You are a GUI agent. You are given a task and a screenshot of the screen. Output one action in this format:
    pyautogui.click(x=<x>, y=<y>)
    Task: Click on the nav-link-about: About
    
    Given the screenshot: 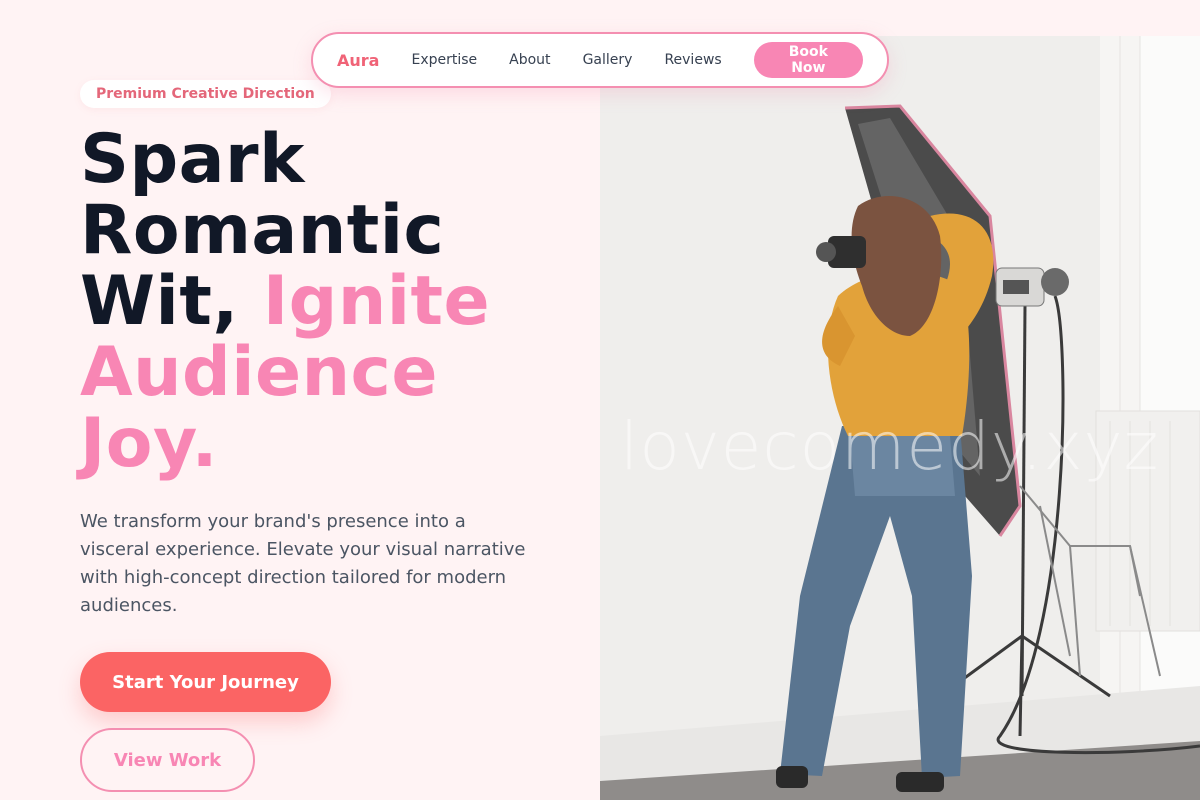 What is the action you would take?
    pyautogui.click(x=529, y=60)
    